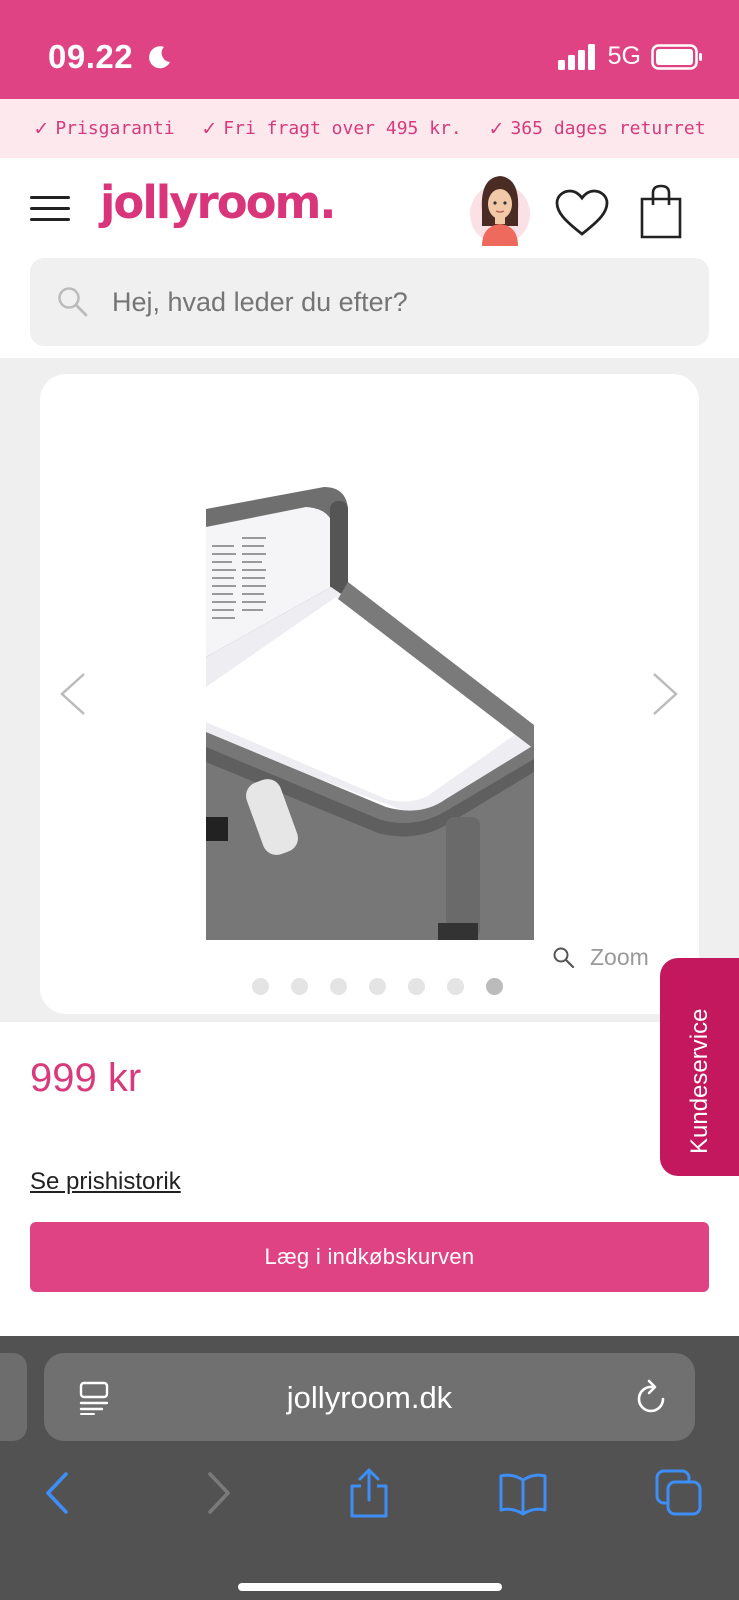 This screenshot has width=739, height=1600. Describe the element at coordinates (86, 1078) in the screenshot. I see `product-price: 999 kr` at that location.